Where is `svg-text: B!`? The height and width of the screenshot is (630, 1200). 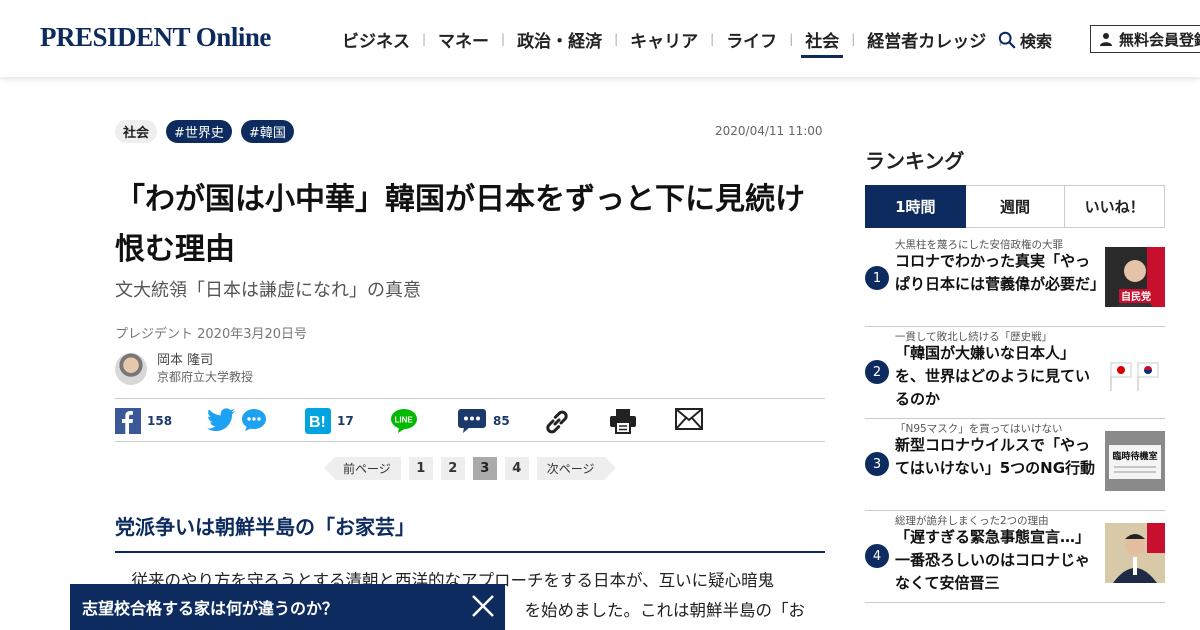
svg-text: B! is located at coordinates (317, 422).